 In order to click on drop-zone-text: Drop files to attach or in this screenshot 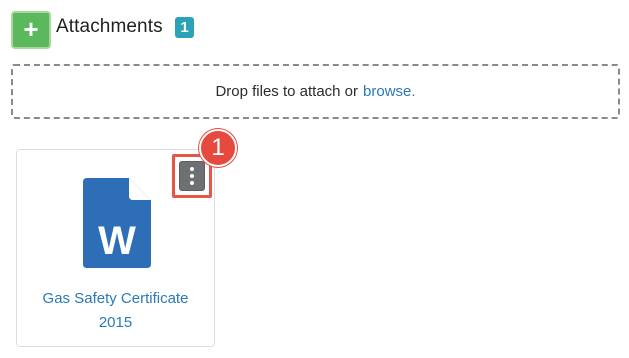, I will do `click(287, 91)`.